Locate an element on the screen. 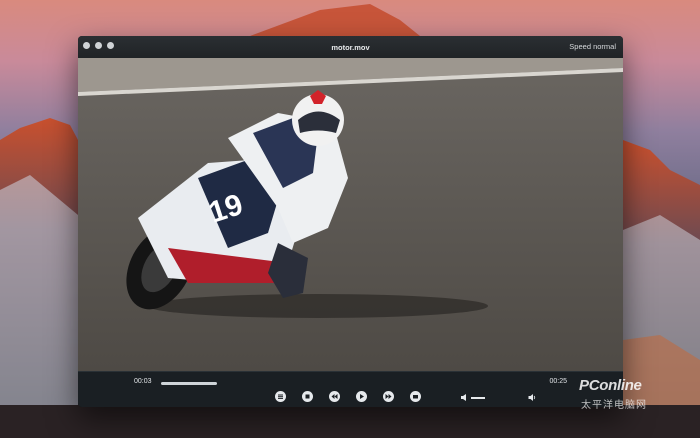 Image resolution: width=700 pixels, height=438 pixels. camera-icon is located at coordinates (415, 397).